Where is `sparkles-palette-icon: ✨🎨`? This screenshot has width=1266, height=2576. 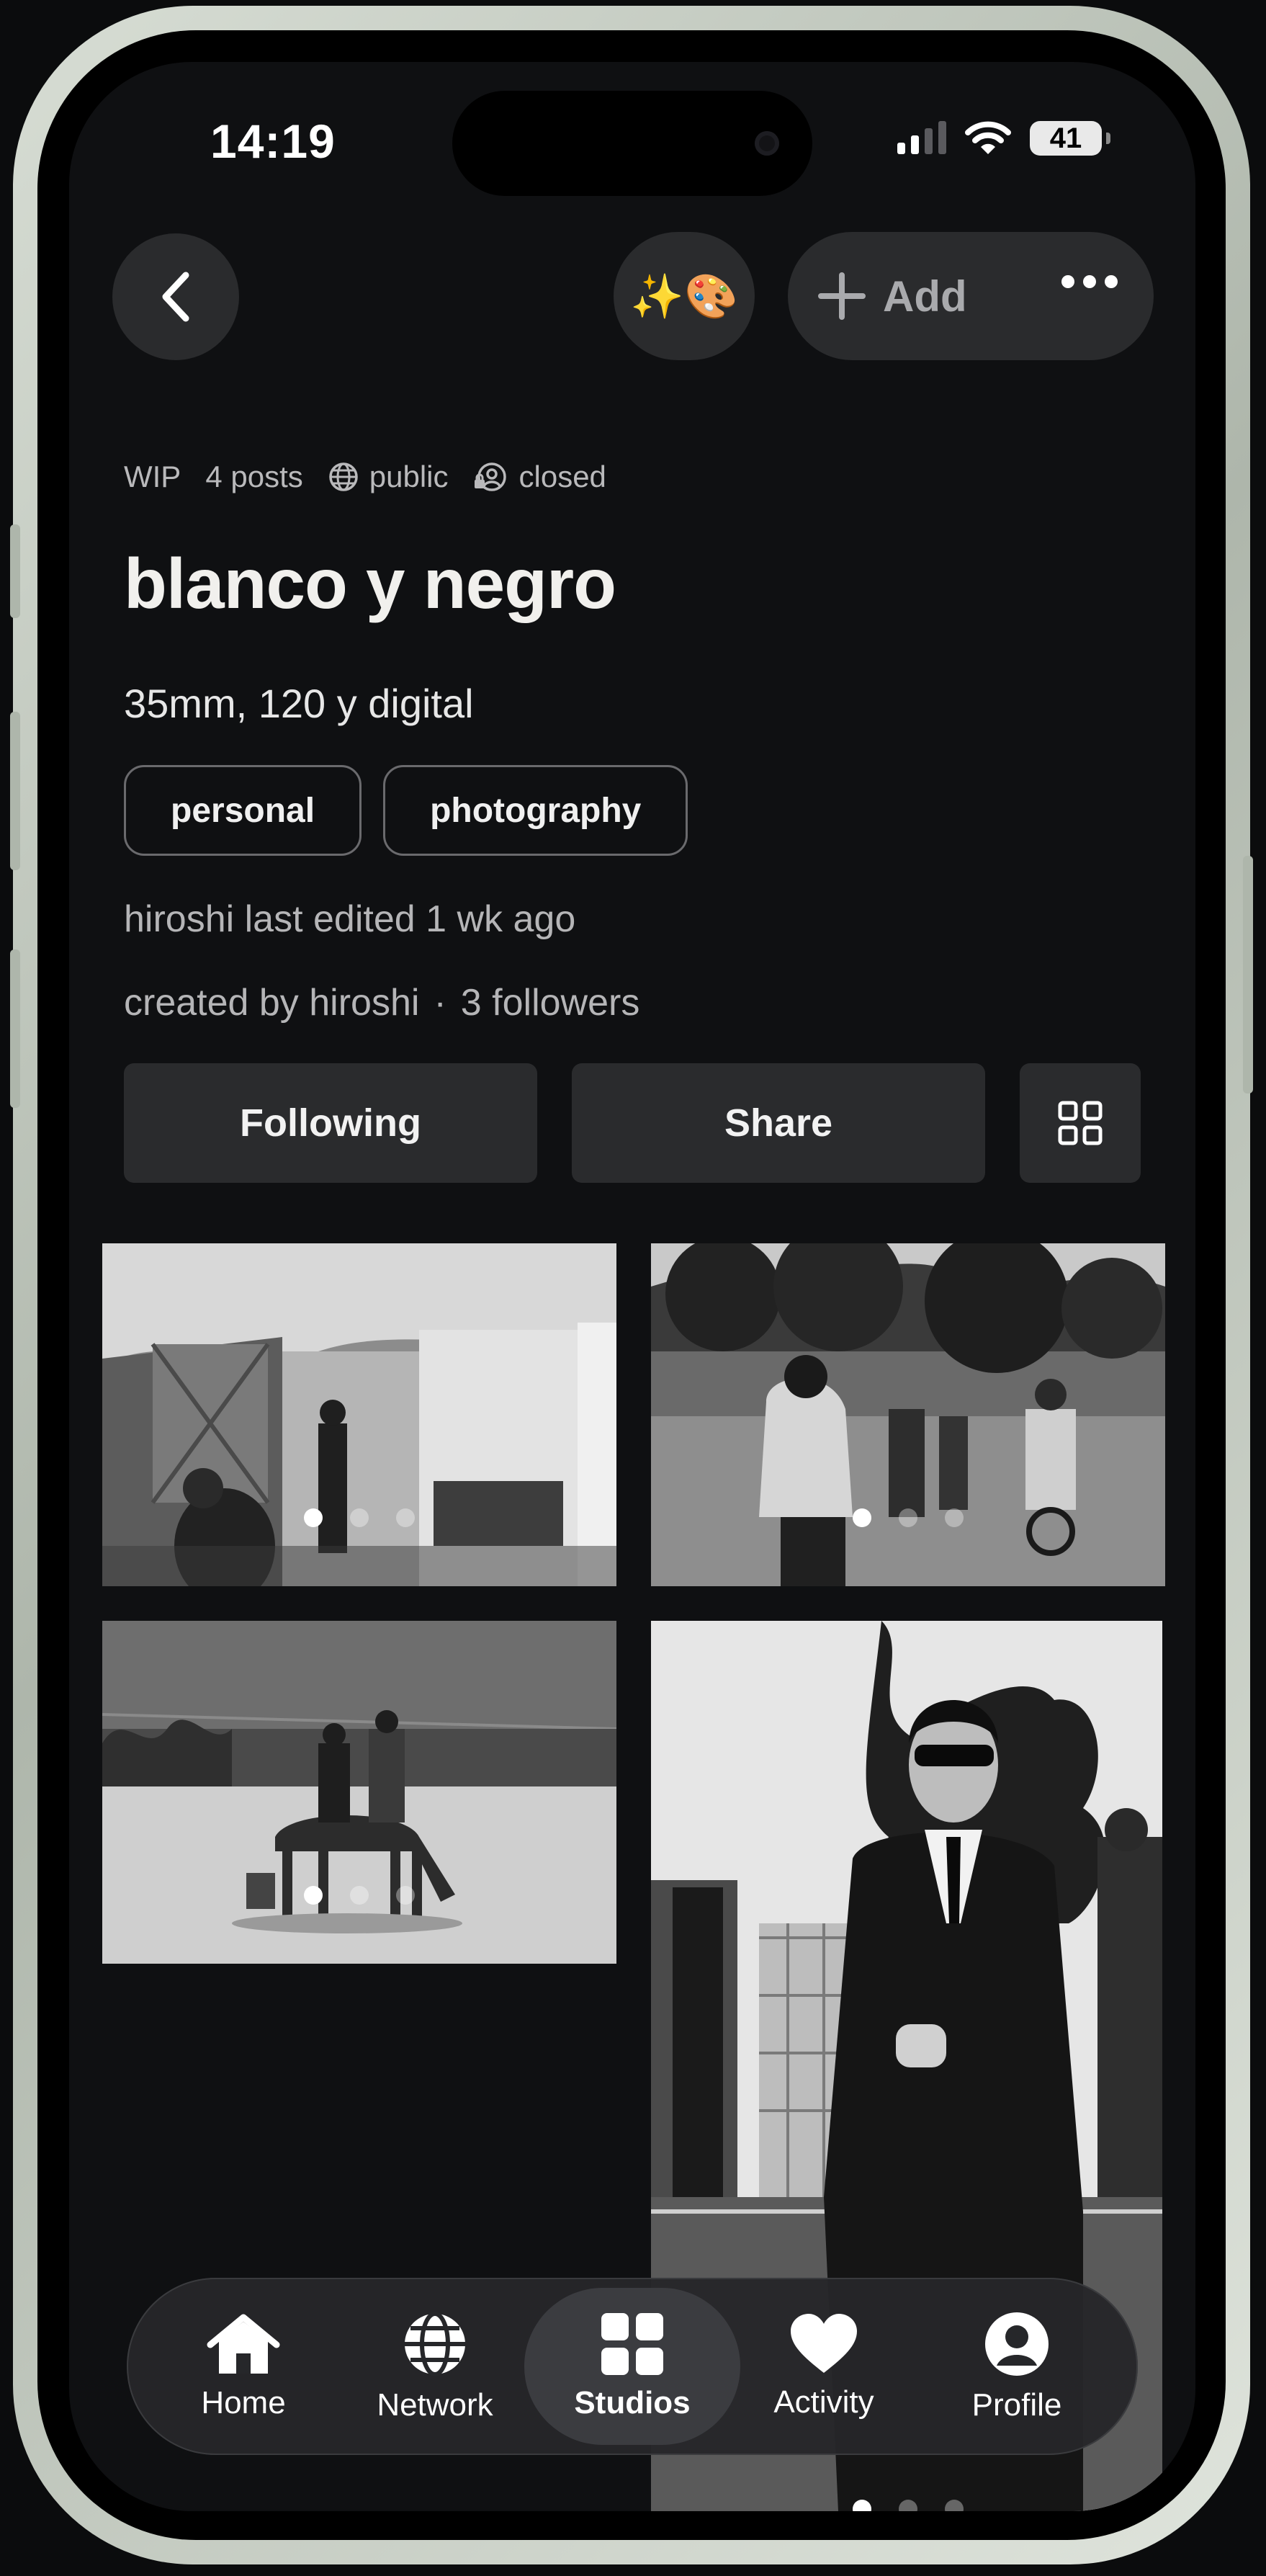 sparkles-palette-icon: ✨🎨 is located at coordinates (684, 296).